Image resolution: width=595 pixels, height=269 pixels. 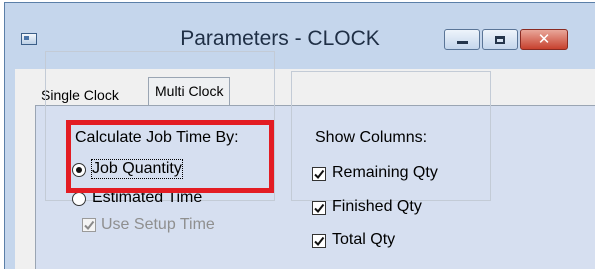 I want to click on maximize-icon, so click(x=500, y=39).